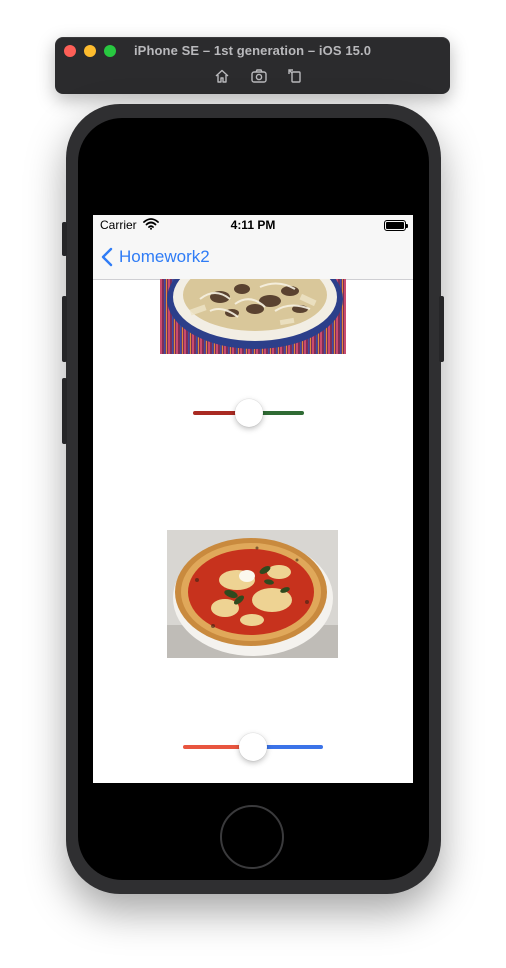 Image resolution: width=506 pixels, height=968 pixels. I want to click on top-slider, so click(248, 413).